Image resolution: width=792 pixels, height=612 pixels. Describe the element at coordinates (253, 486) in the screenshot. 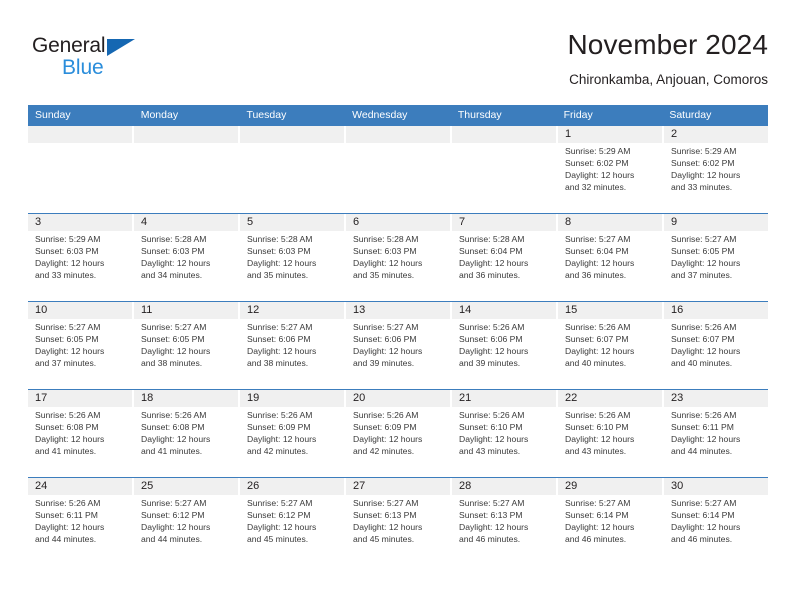

I see `day-number: 26` at that location.